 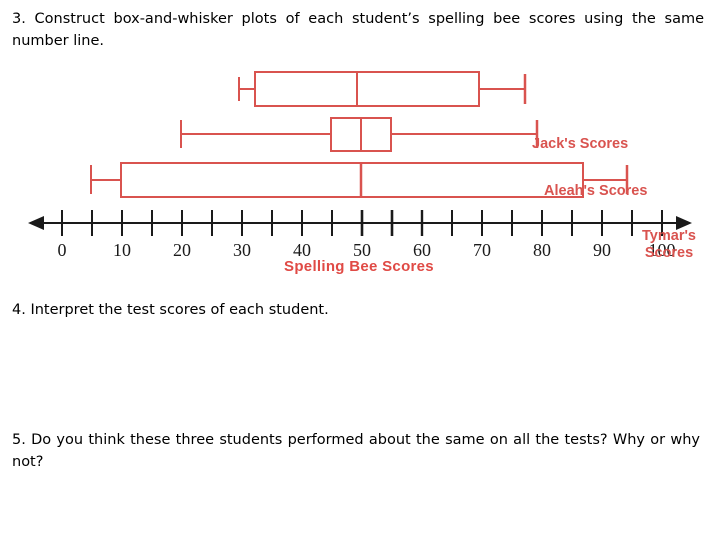 I want to click on boxplot-aleah, so click(x=359, y=134).